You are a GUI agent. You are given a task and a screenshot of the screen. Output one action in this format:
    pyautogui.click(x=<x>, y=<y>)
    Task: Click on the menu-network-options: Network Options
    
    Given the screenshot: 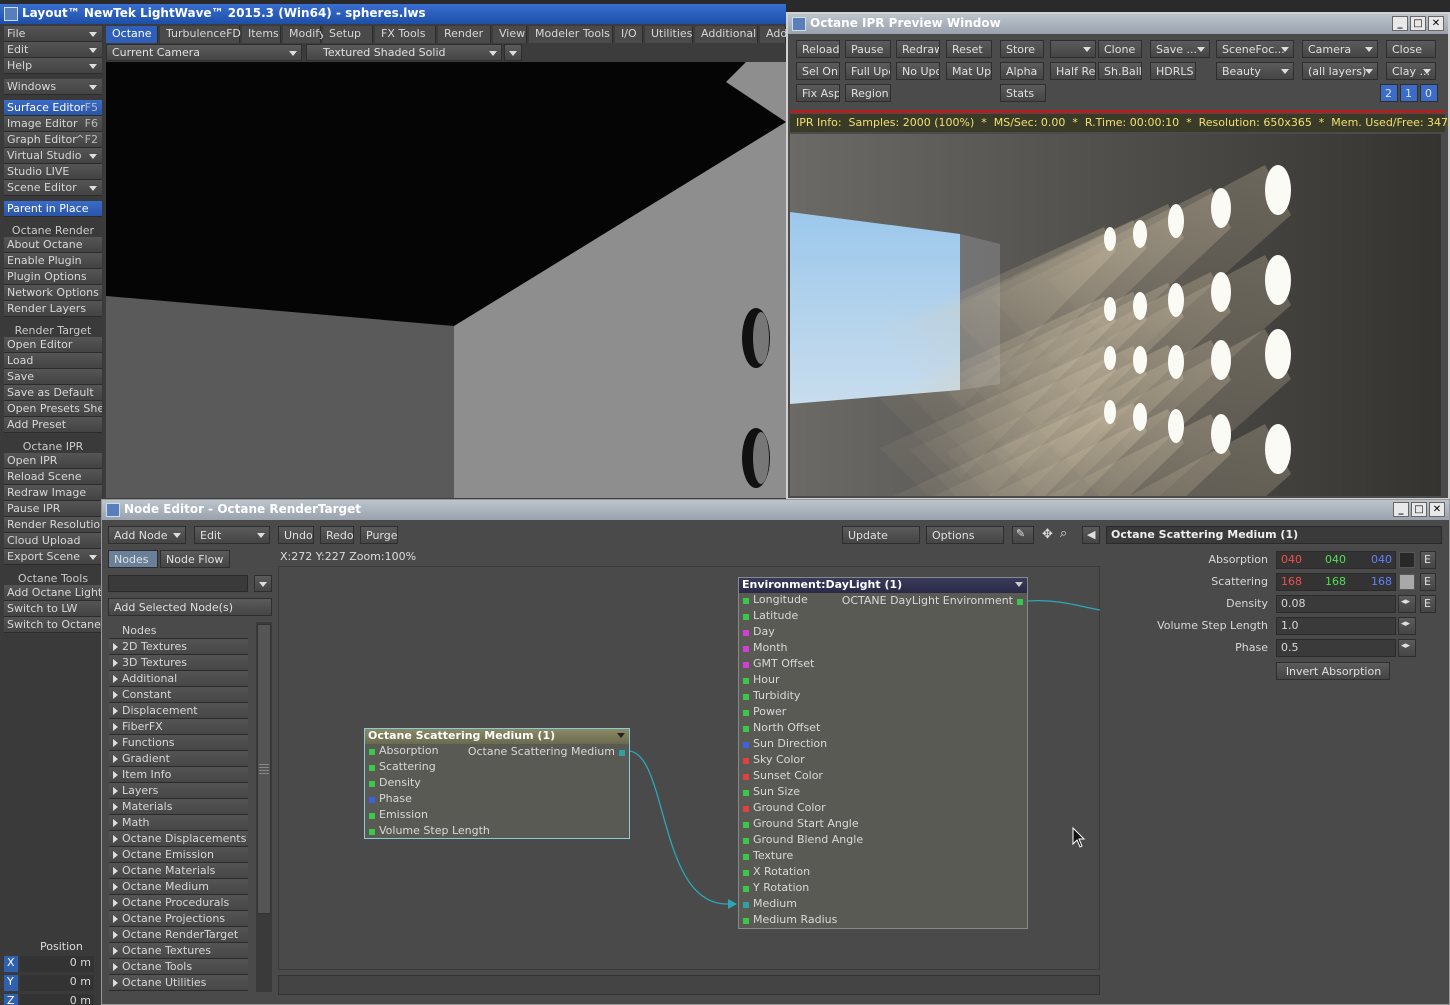 What is the action you would take?
    pyautogui.click(x=53, y=293)
    